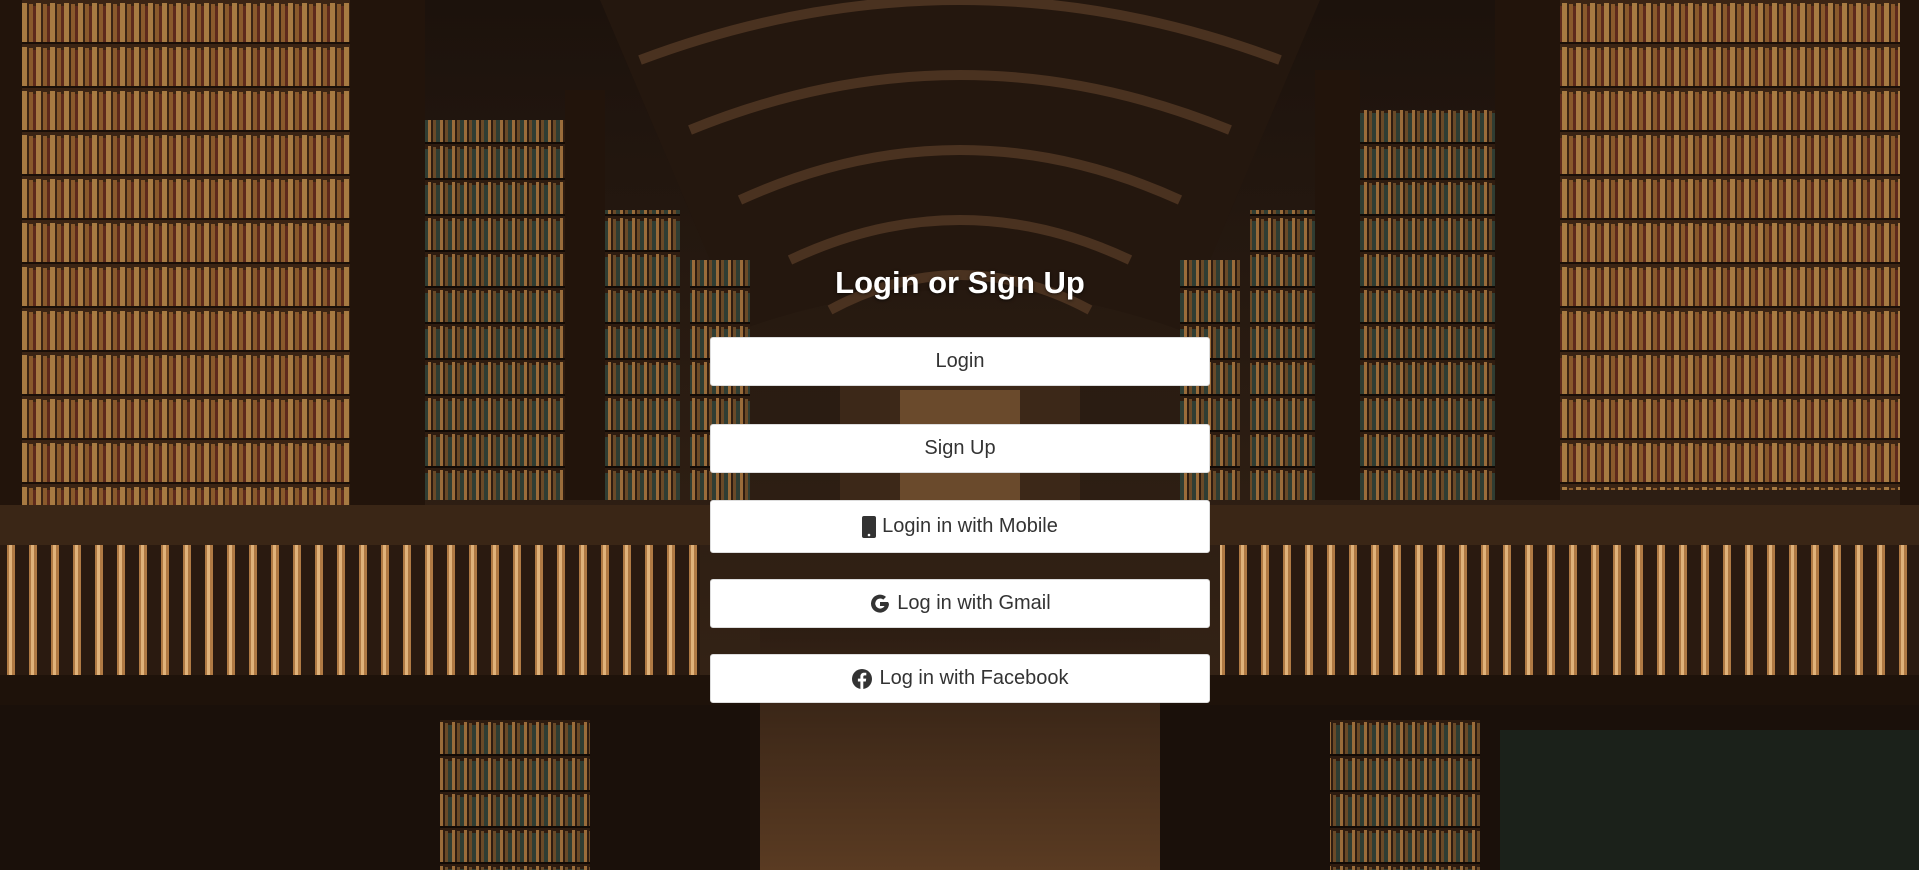 This screenshot has width=1919, height=872. I want to click on login-gmail-button-label: Log in with Gmail, so click(974, 603).